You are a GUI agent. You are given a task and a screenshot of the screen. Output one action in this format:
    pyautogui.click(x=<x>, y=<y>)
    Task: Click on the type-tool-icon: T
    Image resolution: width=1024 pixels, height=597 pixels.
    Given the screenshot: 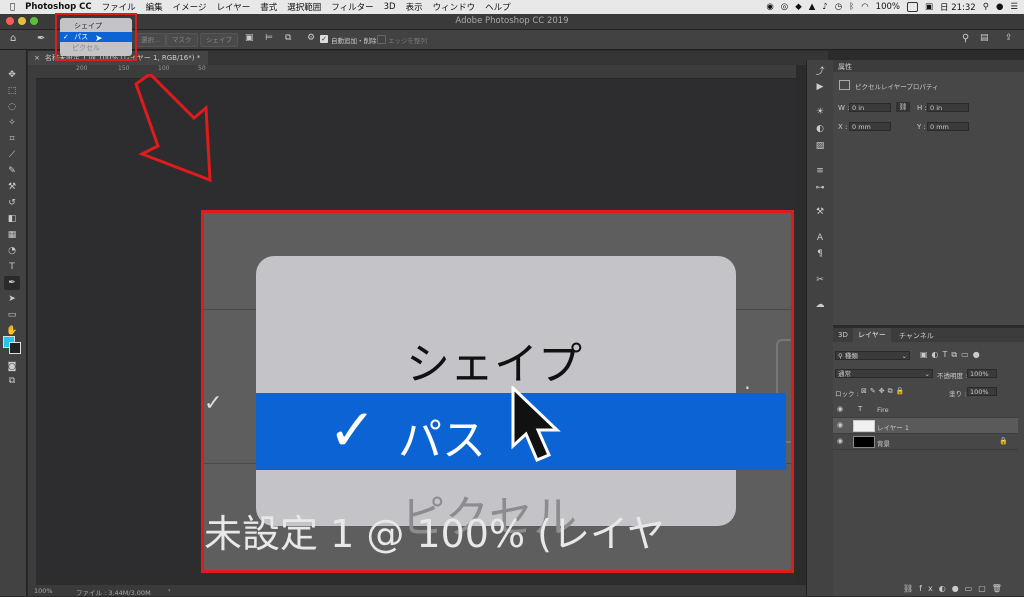 What is the action you would take?
    pyautogui.click(x=12, y=267)
    